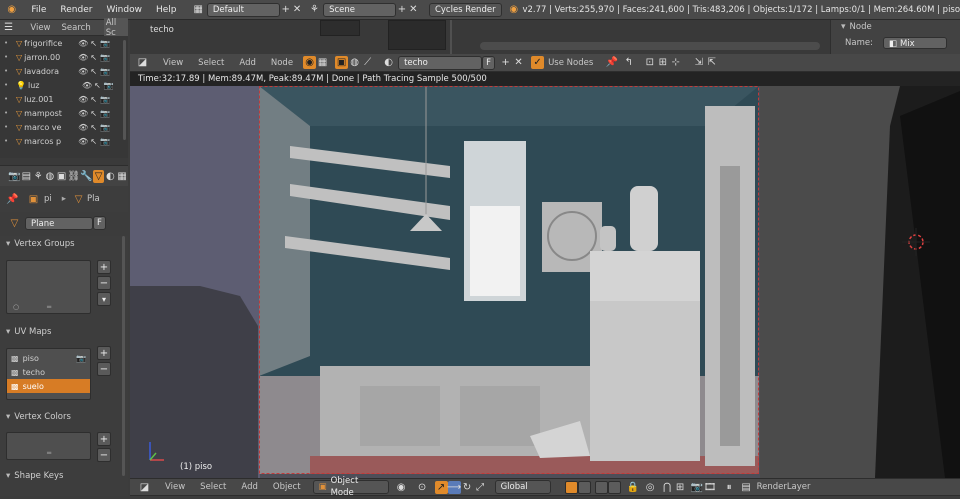  What do you see at coordinates (64, 71) in the screenshot?
I see `outliner-item: • ▽ lavadora 👁 ↖ 📷` at bounding box center [64, 71].